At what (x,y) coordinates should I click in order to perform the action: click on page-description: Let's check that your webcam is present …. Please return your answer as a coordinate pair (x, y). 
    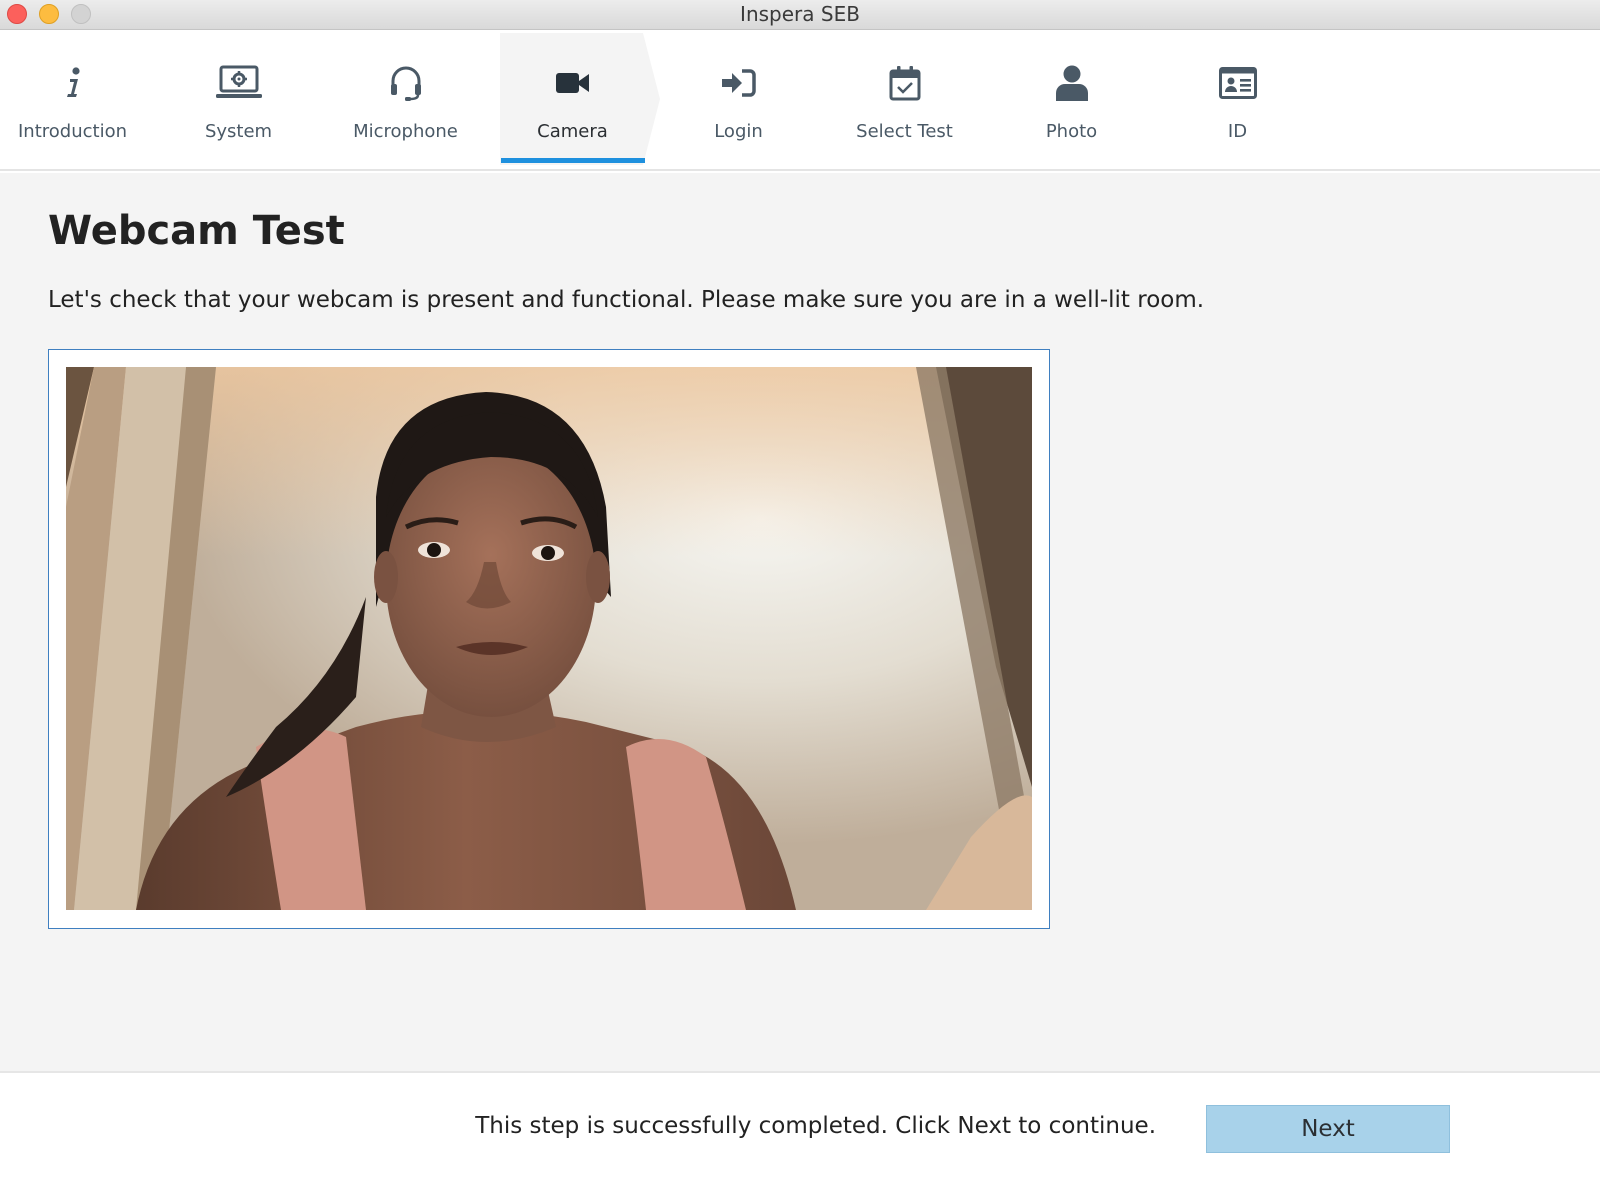
    Looking at the image, I should click on (626, 300).